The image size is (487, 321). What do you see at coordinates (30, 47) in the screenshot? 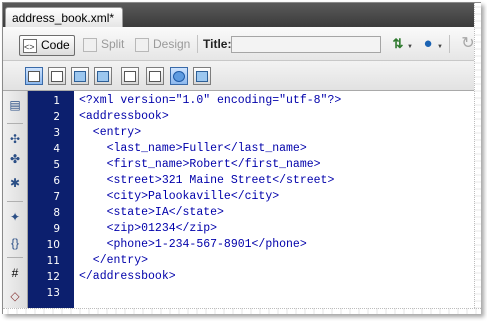
I see `code-view-icon` at bounding box center [30, 47].